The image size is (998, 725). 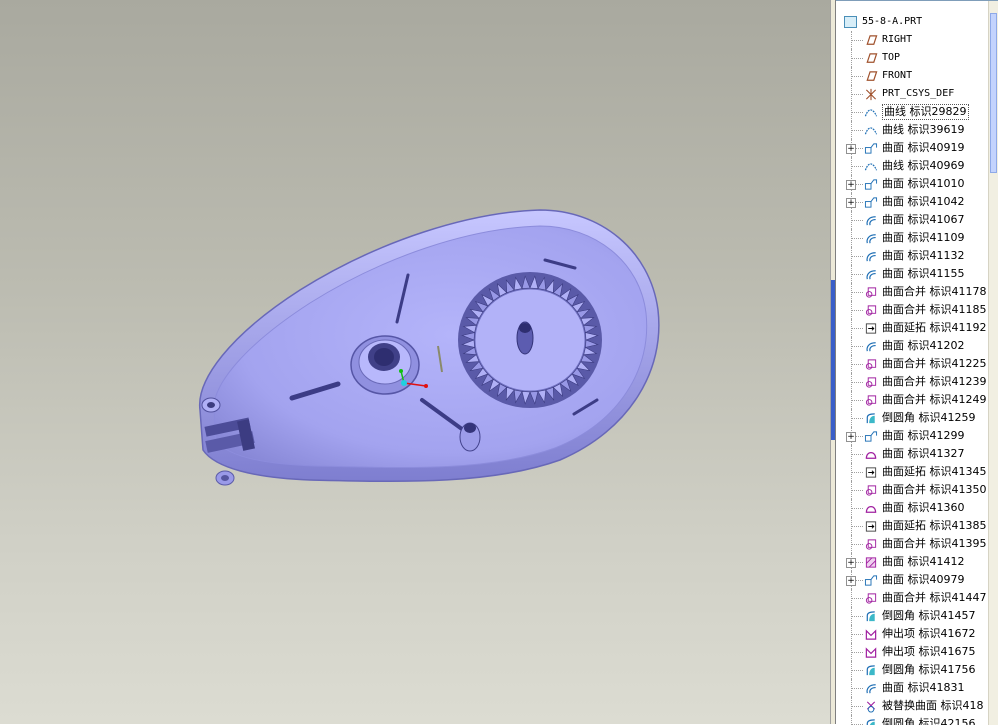 I want to click on tree-item: 曲面延拓 标识41385, so click(x=912, y=526).